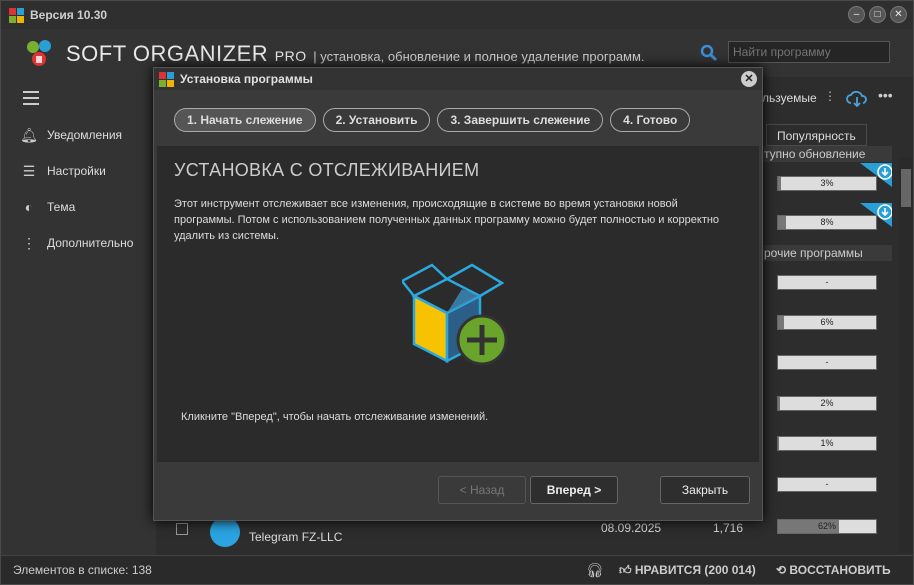 The image size is (914, 585). What do you see at coordinates (296, 537) in the screenshot?
I see `publisher-label: Telegram FZ-LLC` at bounding box center [296, 537].